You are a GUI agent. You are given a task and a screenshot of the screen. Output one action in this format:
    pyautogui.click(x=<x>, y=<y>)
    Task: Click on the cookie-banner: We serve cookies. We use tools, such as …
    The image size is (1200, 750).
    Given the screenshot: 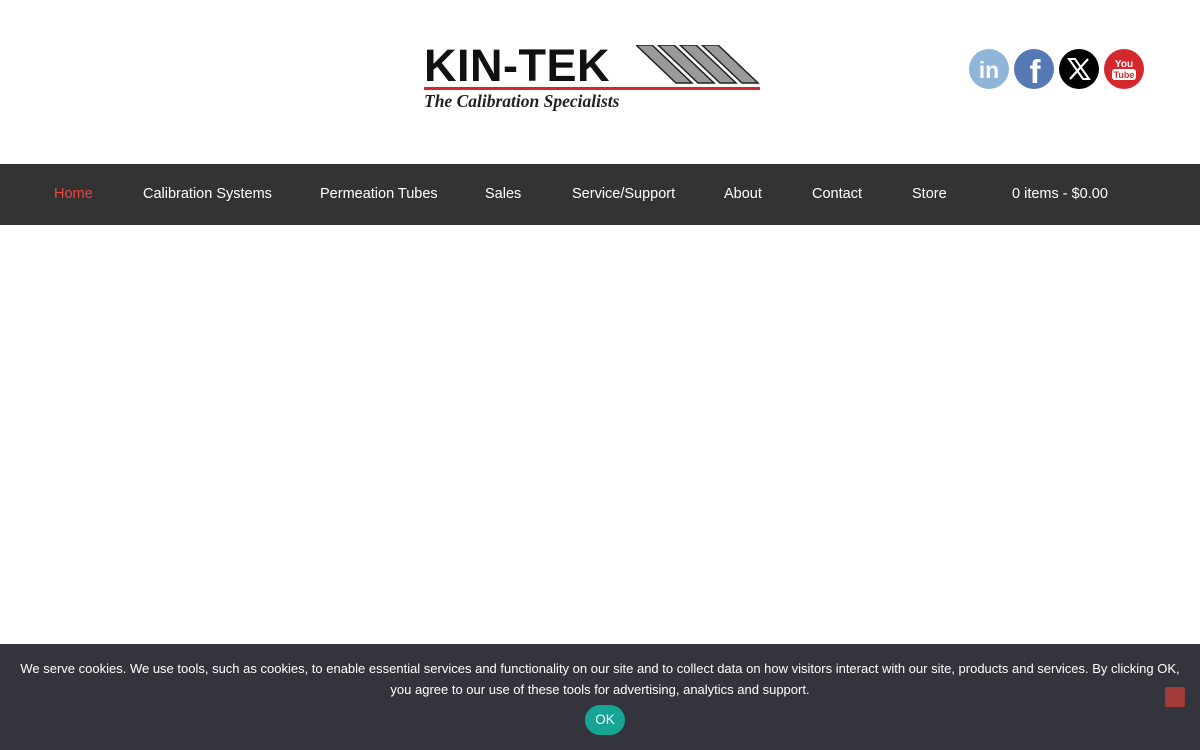 What is the action you would take?
    pyautogui.click(x=600, y=697)
    